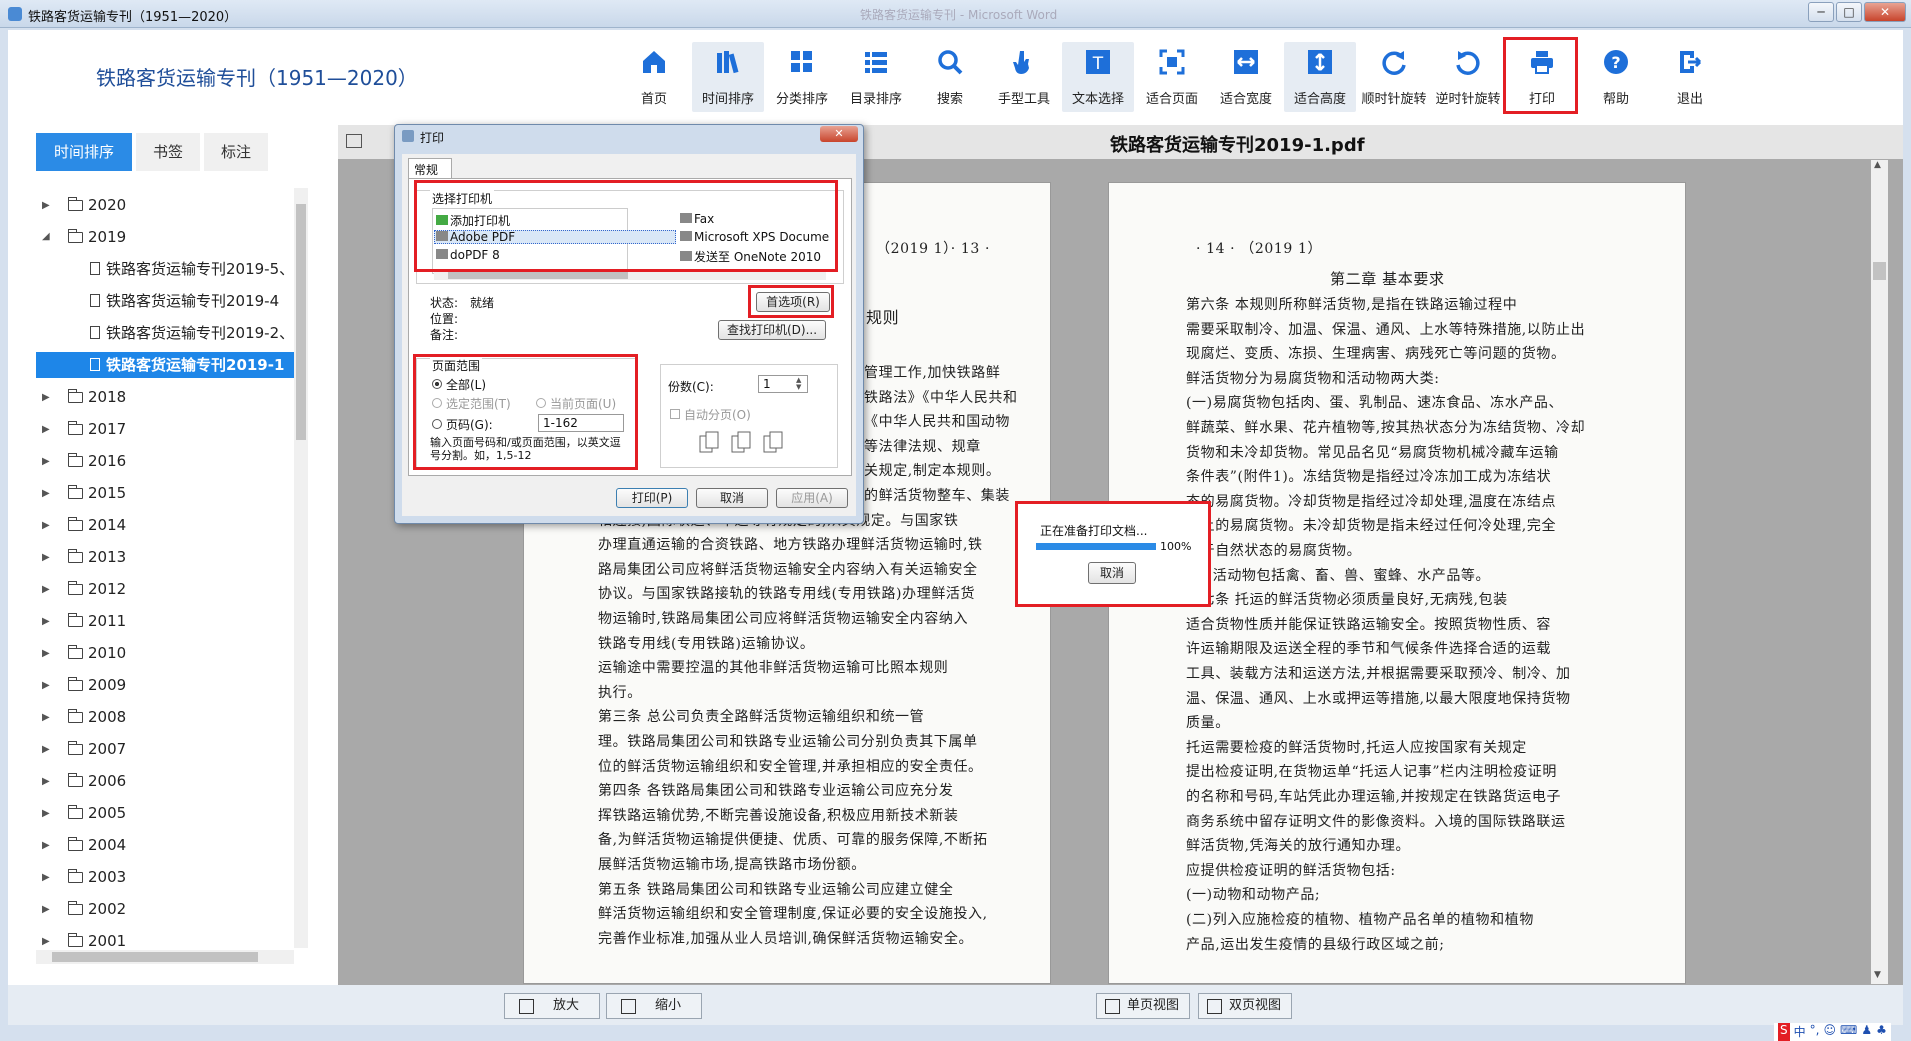 This screenshot has height=1041, width=1911. What do you see at coordinates (1112, 573) in the screenshot?
I see `progress-cancel-button: 取消` at bounding box center [1112, 573].